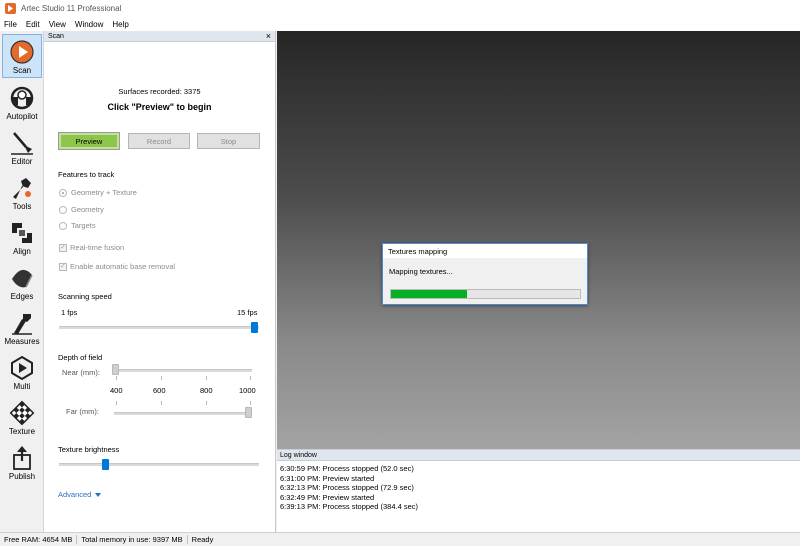  I want to click on preview-button: Preview, so click(89, 141).